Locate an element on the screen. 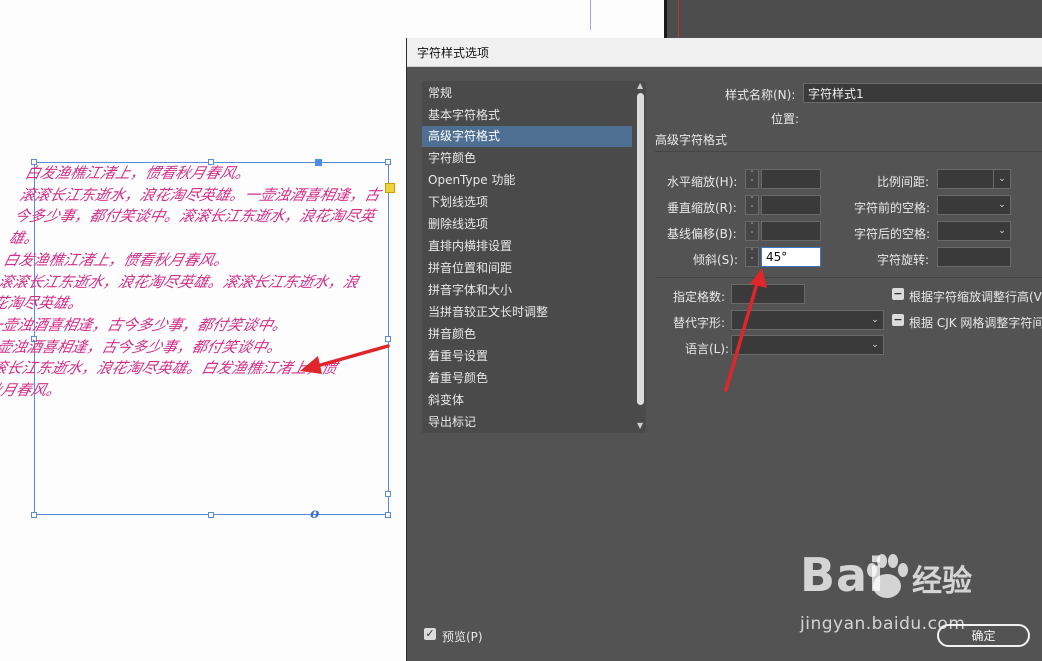 Image resolution: width=1042 pixels, height=661 pixels. adjust-line-height-label: 根据字符缩放调整行高(V is located at coordinates (975, 297).